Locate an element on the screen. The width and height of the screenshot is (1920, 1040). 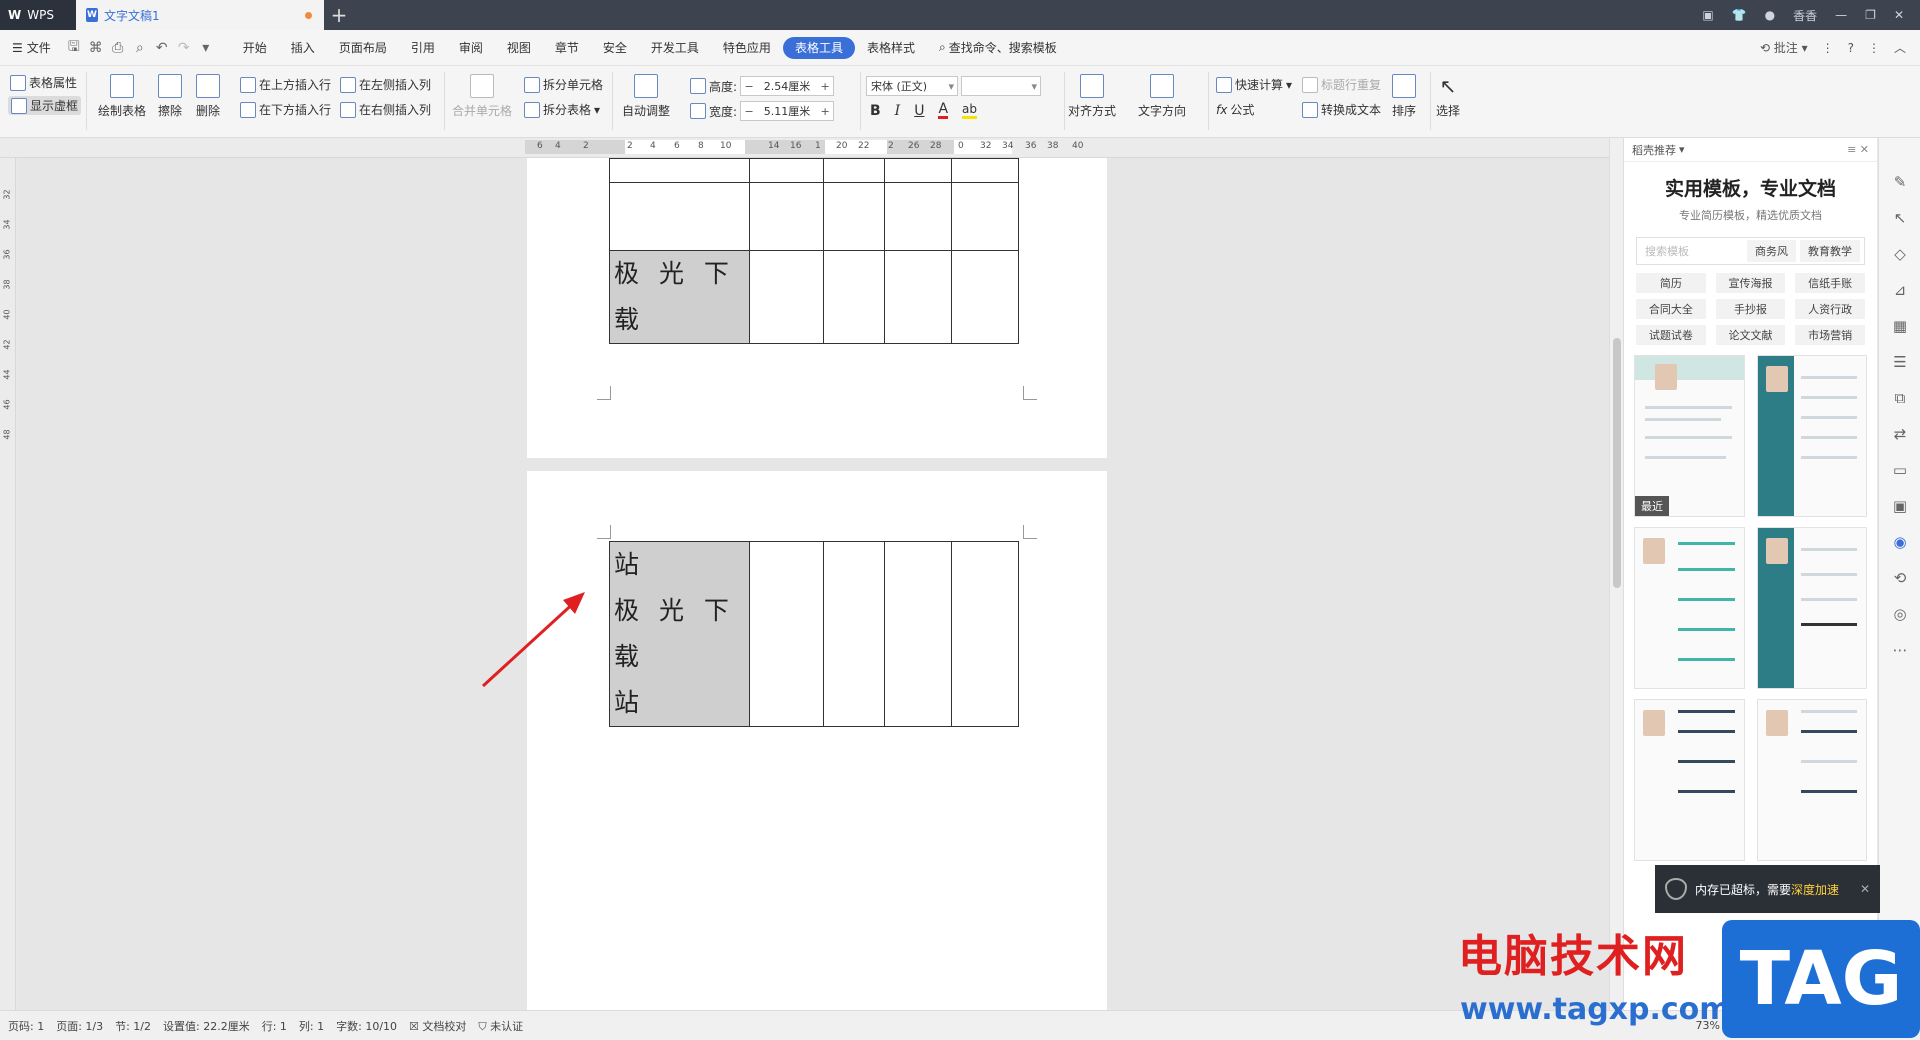
page1-table: 极 光 下 载 is located at coordinates (814, 251).